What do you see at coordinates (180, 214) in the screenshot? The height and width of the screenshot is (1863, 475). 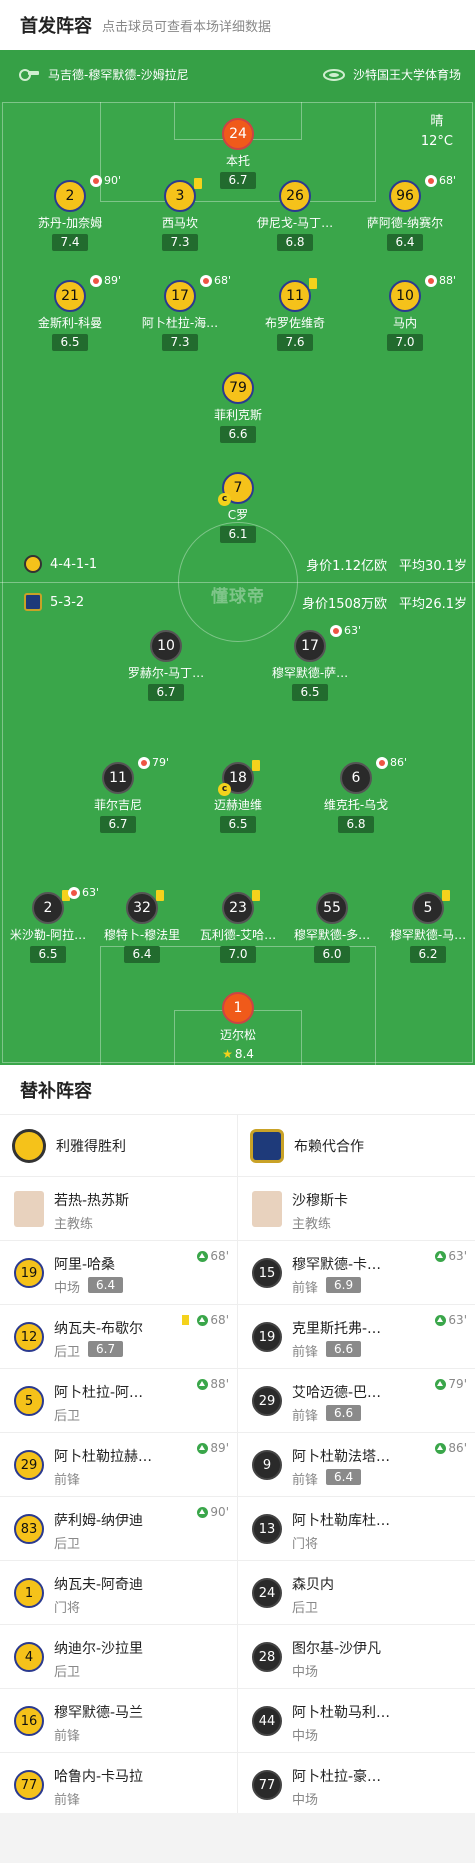 I see `home-player-3: 3 西马坎 7.3` at bounding box center [180, 214].